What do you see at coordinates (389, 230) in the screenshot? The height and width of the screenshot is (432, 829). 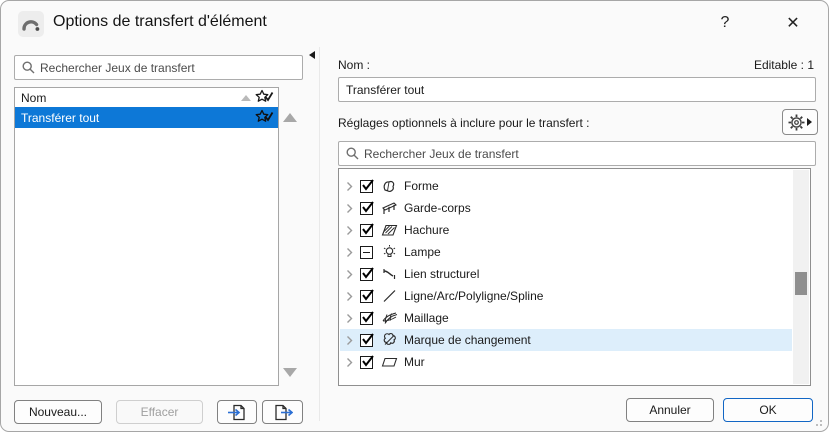 I see `fill-icon` at bounding box center [389, 230].